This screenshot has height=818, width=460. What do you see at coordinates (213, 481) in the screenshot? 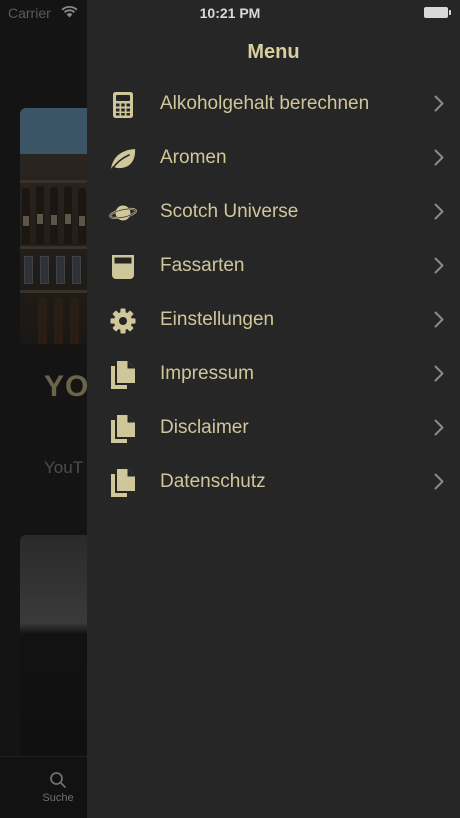
I see `menu-item-label: Datenschutz` at bounding box center [213, 481].